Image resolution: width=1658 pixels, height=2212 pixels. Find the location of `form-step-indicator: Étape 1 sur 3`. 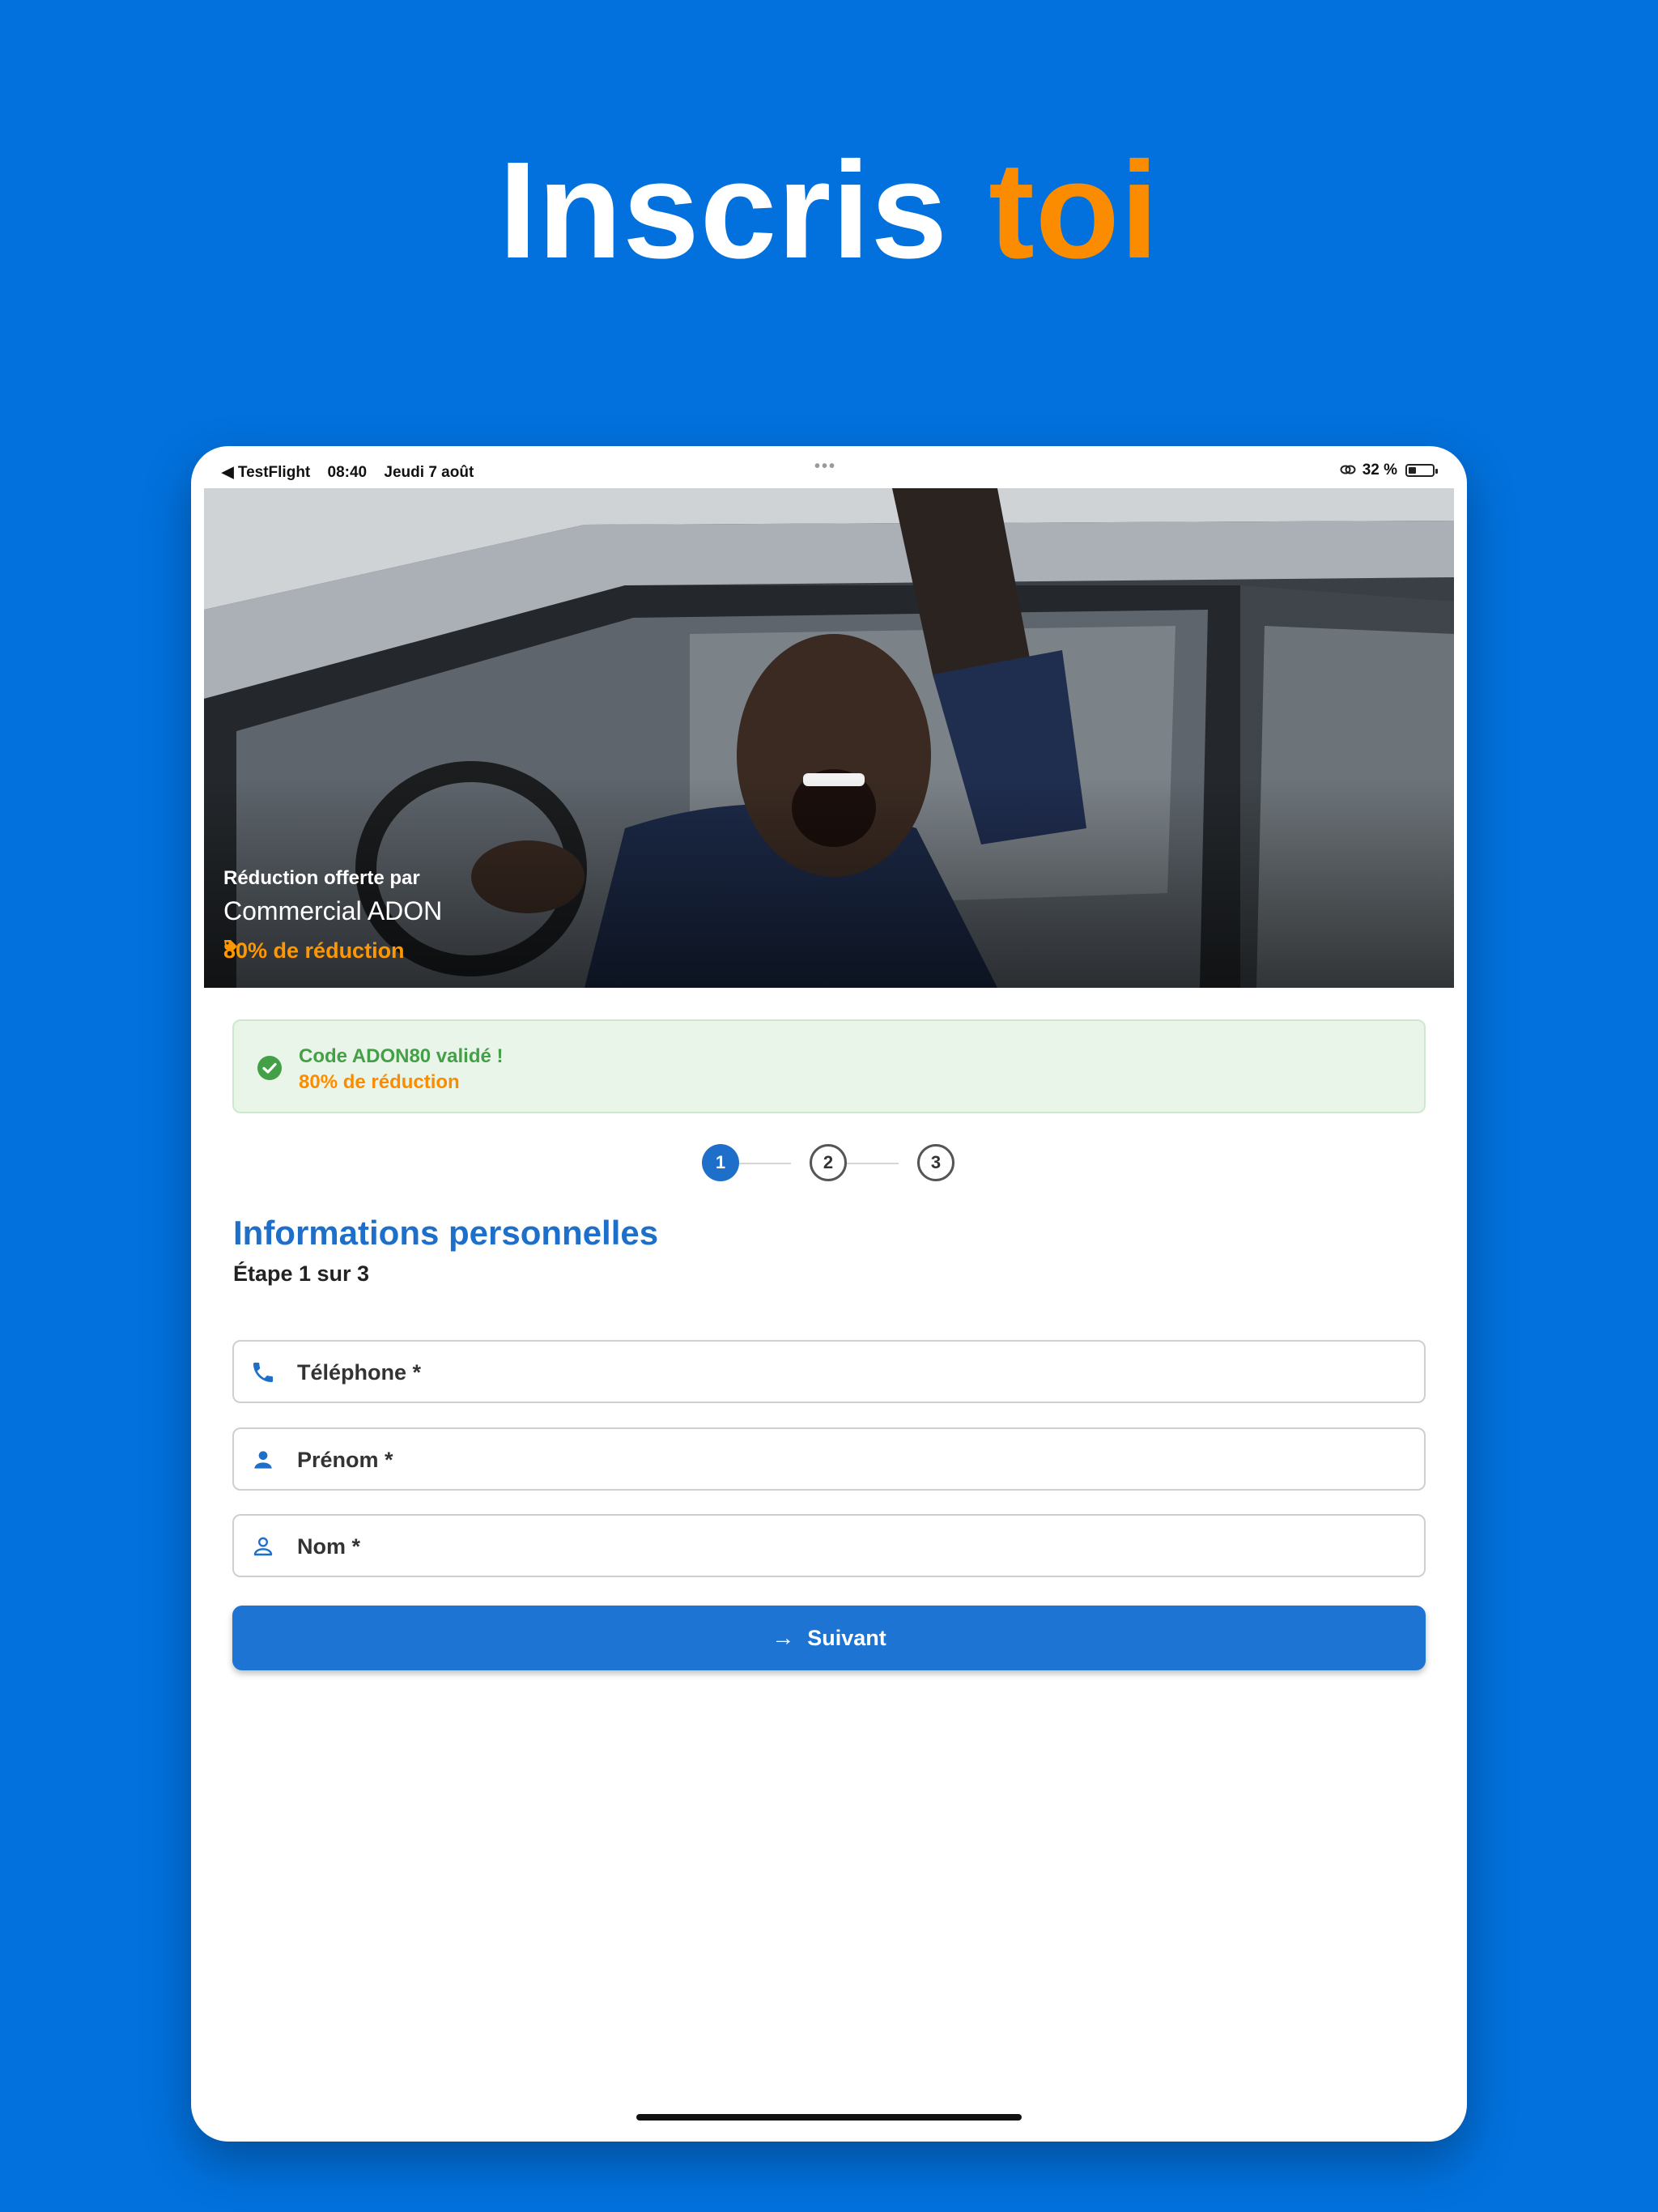

form-step-indicator: Étape 1 sur 3 is located at coordinates (301, 1273).